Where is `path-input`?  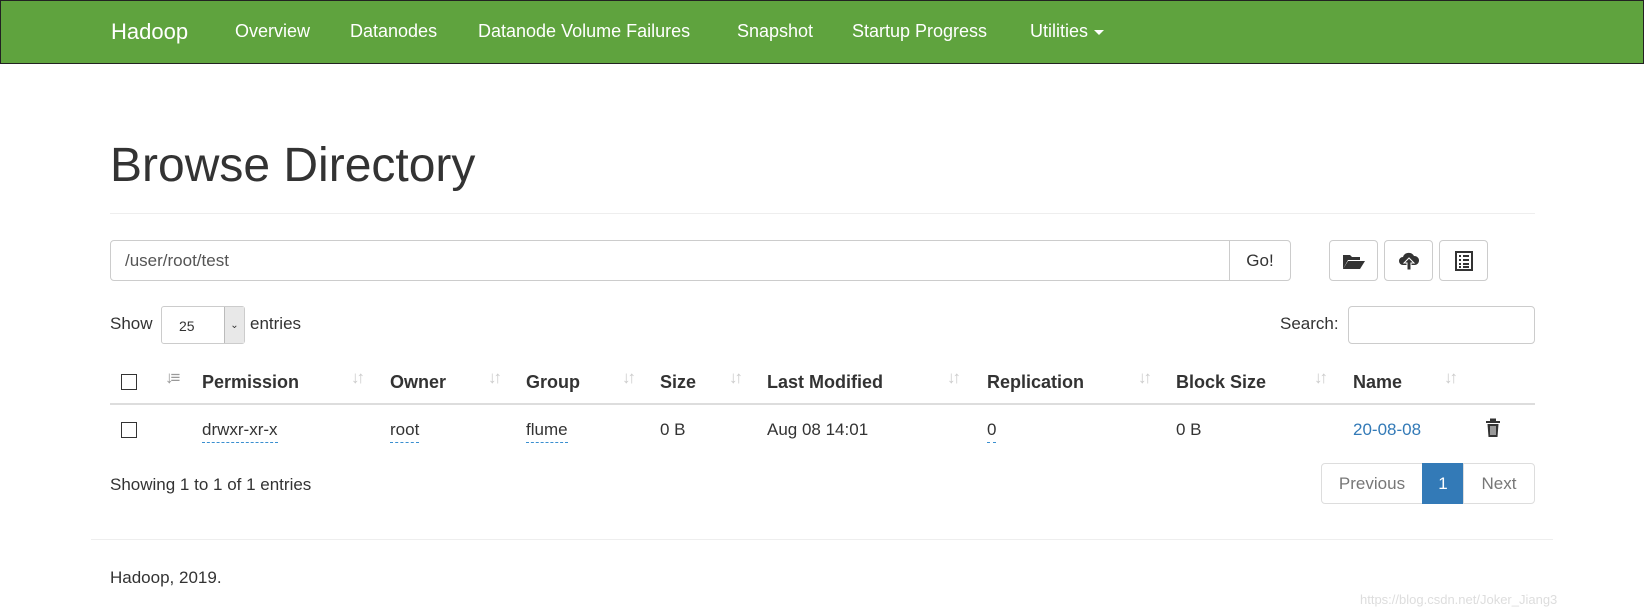
path-input is located at coordinates (670, 260).